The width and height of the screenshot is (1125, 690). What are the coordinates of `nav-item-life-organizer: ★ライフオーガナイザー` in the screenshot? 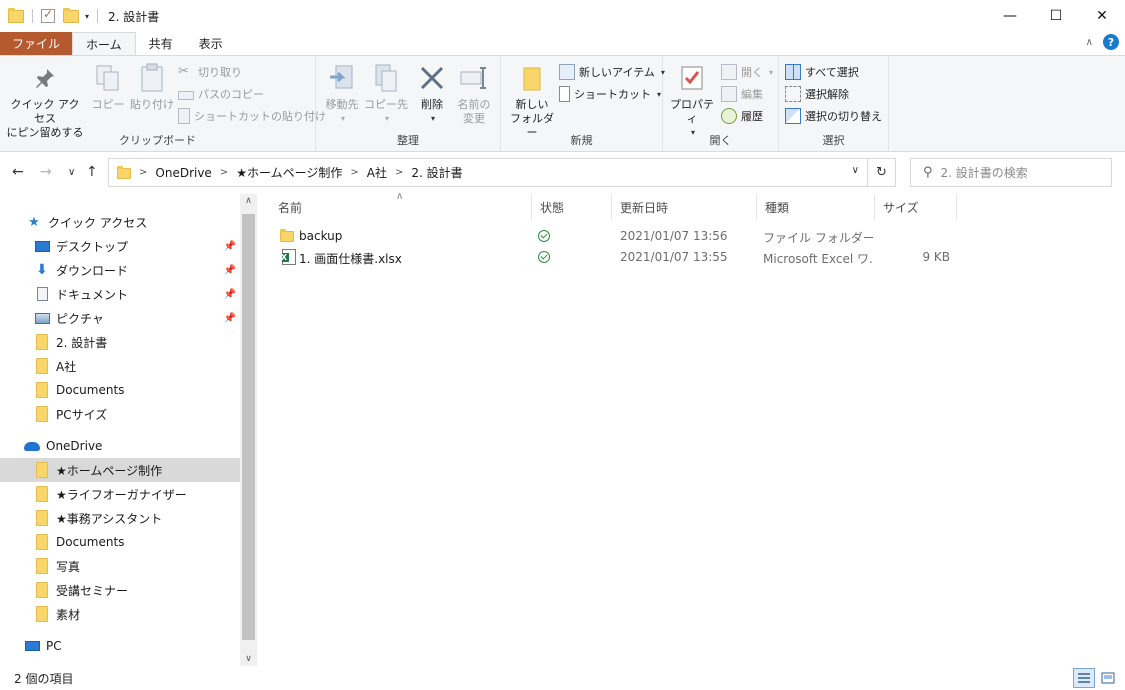 It's located at (120, 494).